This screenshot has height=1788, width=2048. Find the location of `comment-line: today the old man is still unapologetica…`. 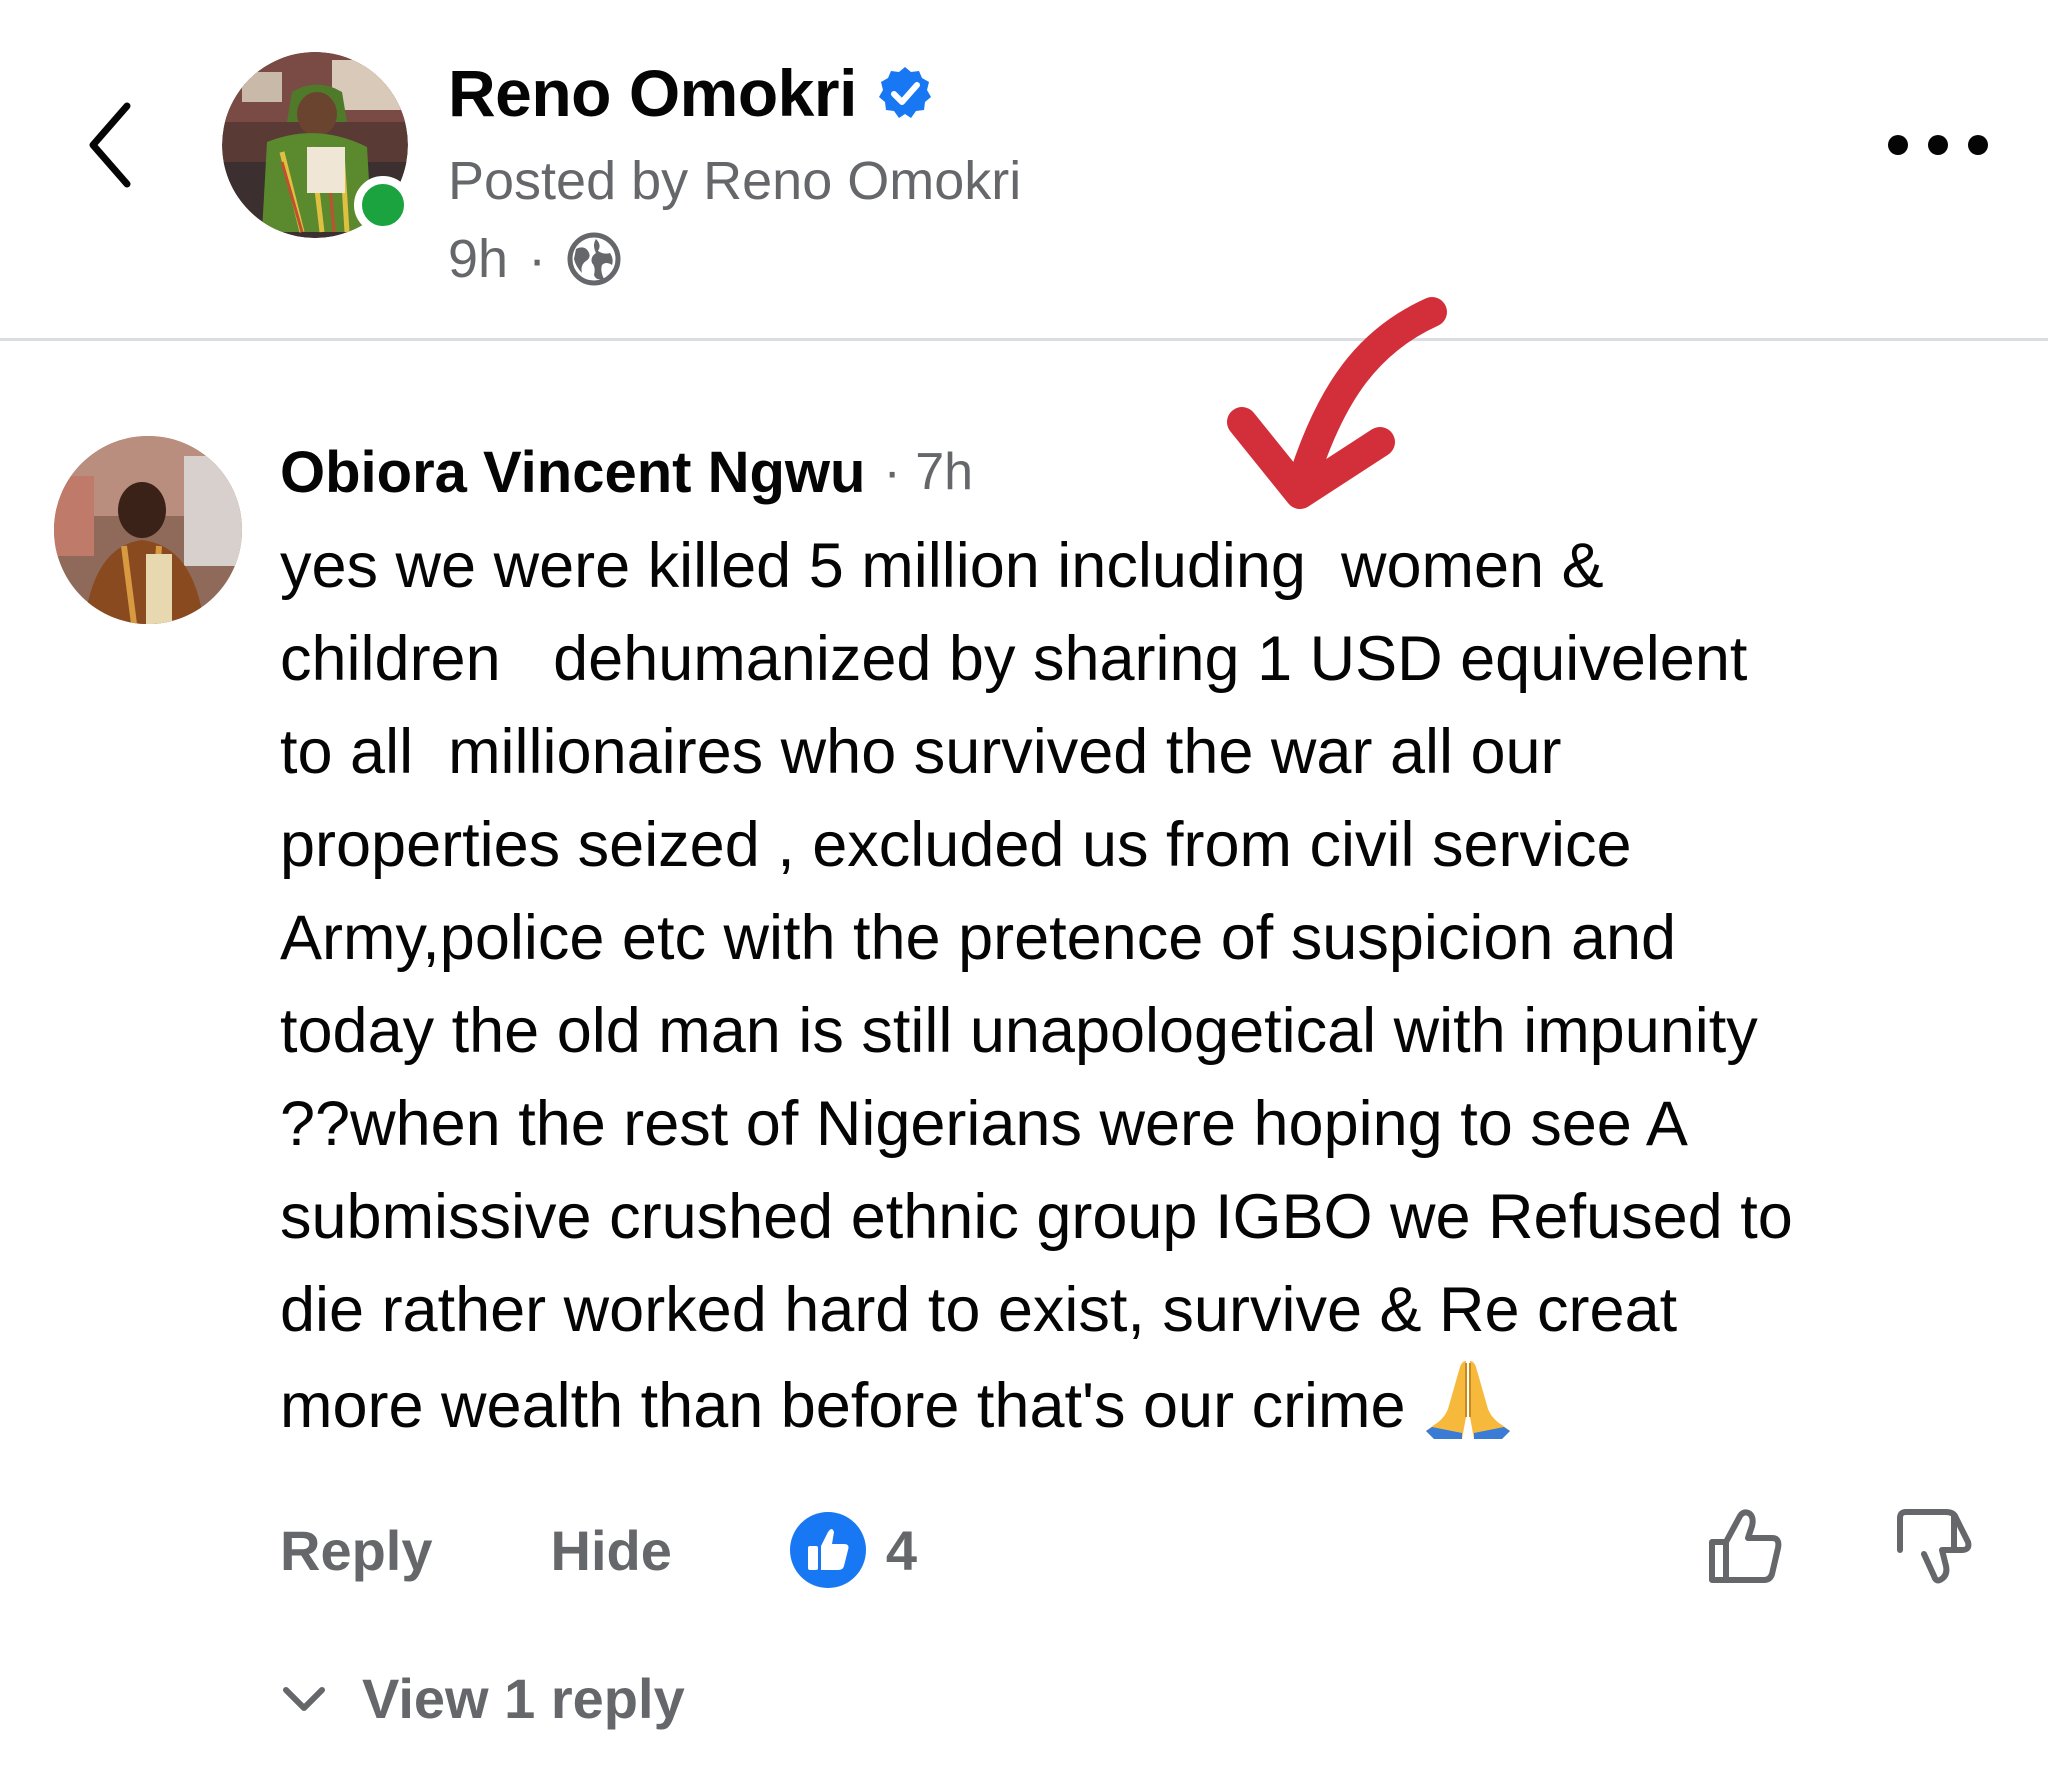

comment-line: today the old man is still unapologetica… is located at coordinates (1019, 1031).